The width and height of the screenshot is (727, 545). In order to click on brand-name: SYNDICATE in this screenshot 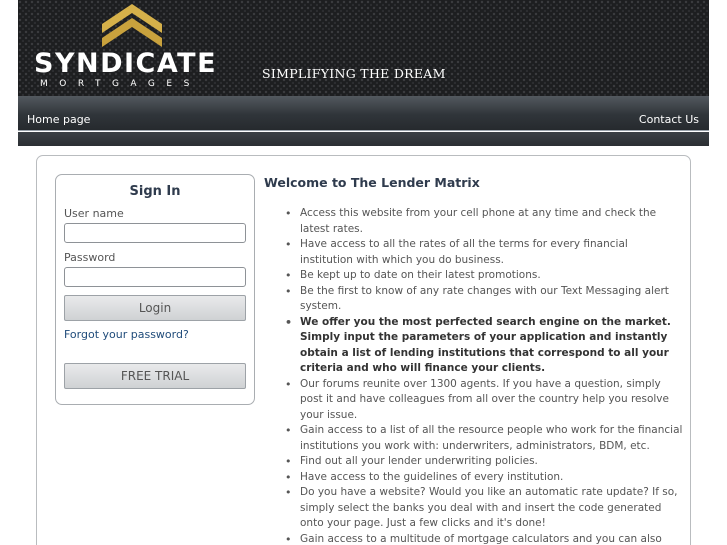, I will do `click(126, 63)`.